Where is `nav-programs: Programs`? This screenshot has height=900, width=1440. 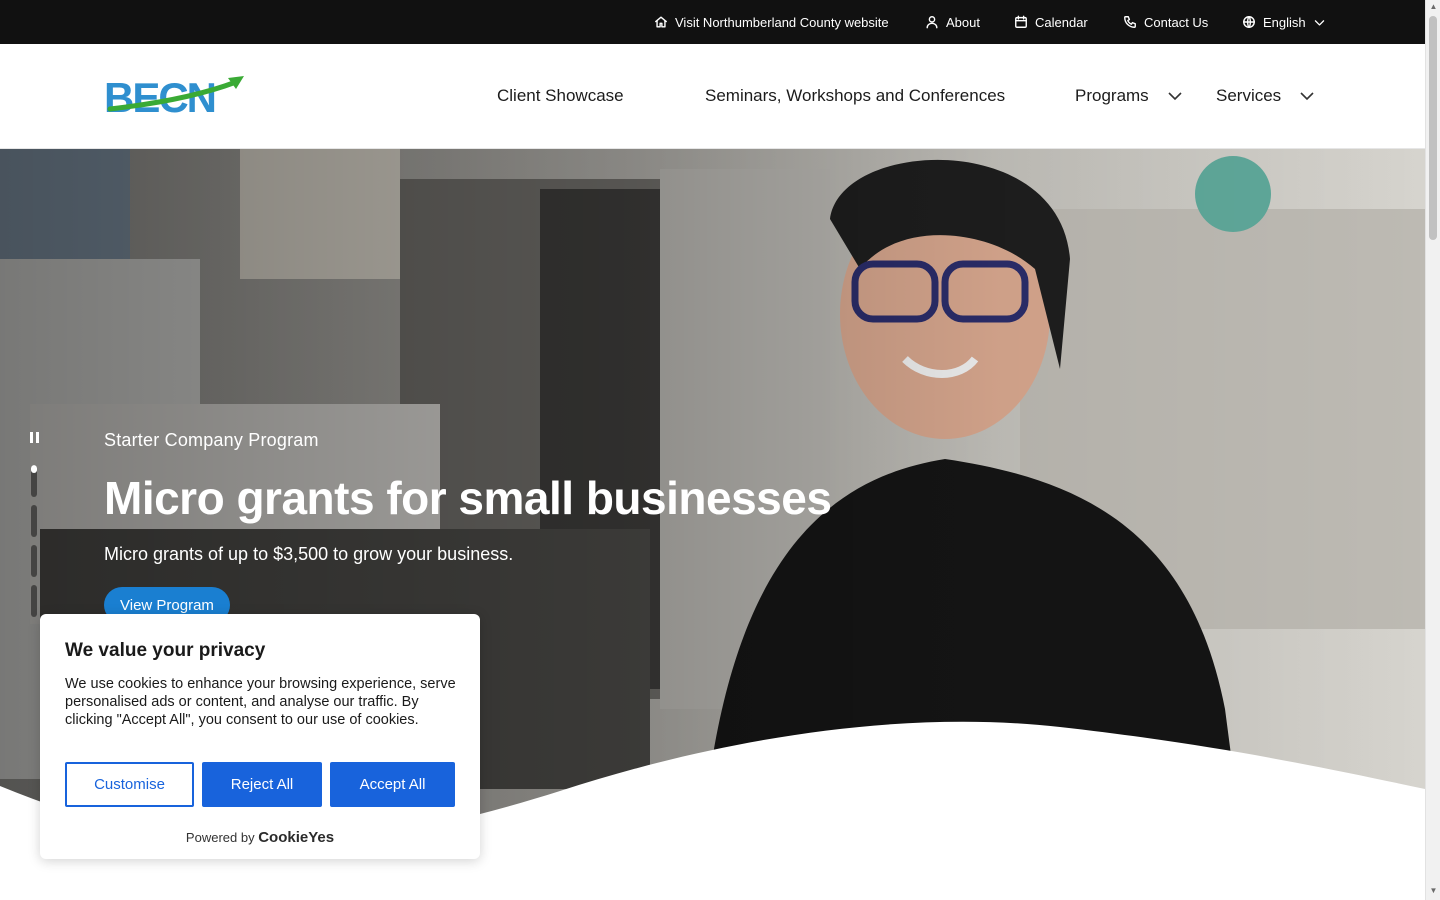
nav-programs: Programs is located at coordinates (1129, 96).